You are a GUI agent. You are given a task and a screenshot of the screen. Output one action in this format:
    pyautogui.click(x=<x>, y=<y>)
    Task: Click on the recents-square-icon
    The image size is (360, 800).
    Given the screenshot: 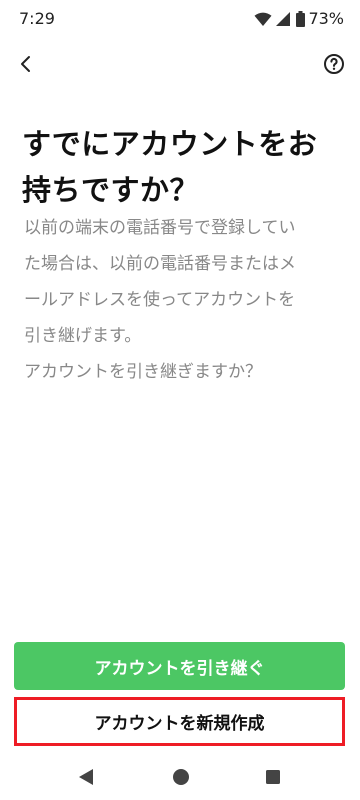 What is the action you would take?
    pyautogui.click(x=273, y=777)
    